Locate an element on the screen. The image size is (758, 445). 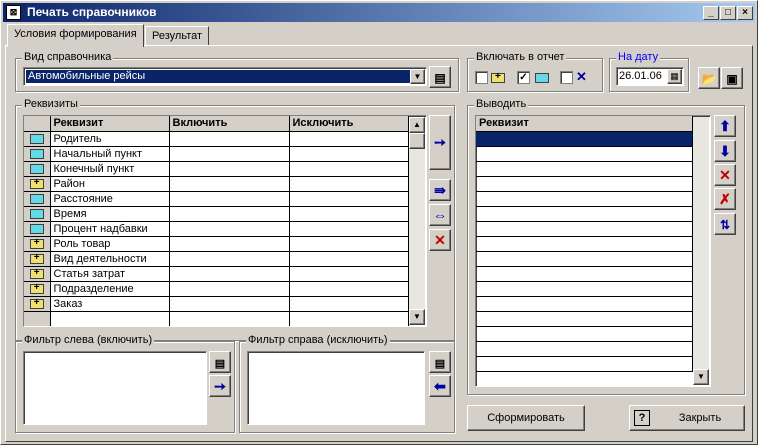
table-row: Статья затрат is located at coordinates (216, 274).